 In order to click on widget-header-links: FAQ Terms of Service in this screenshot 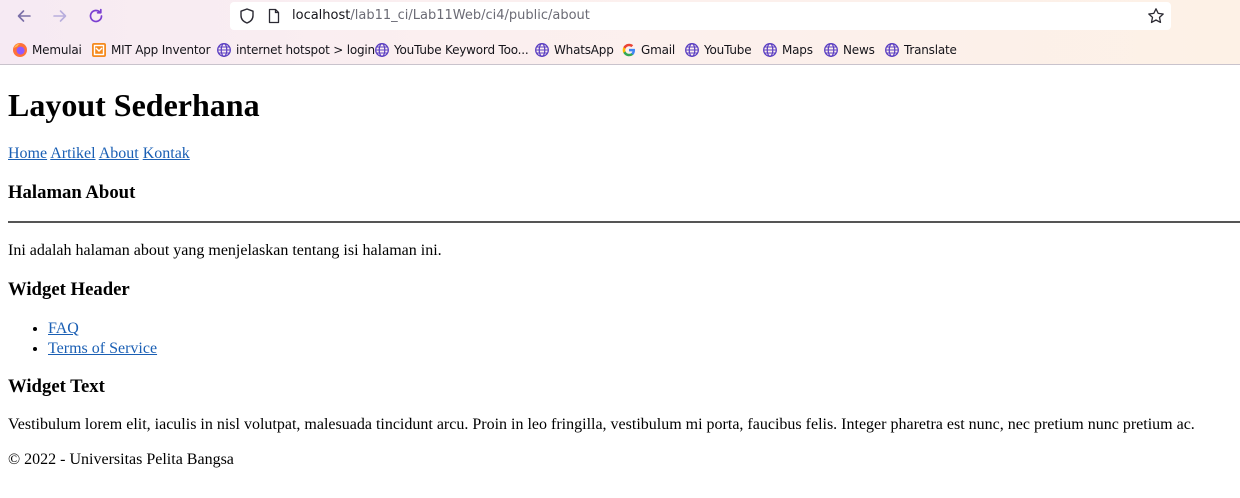, I will do `click(82, 339)`.